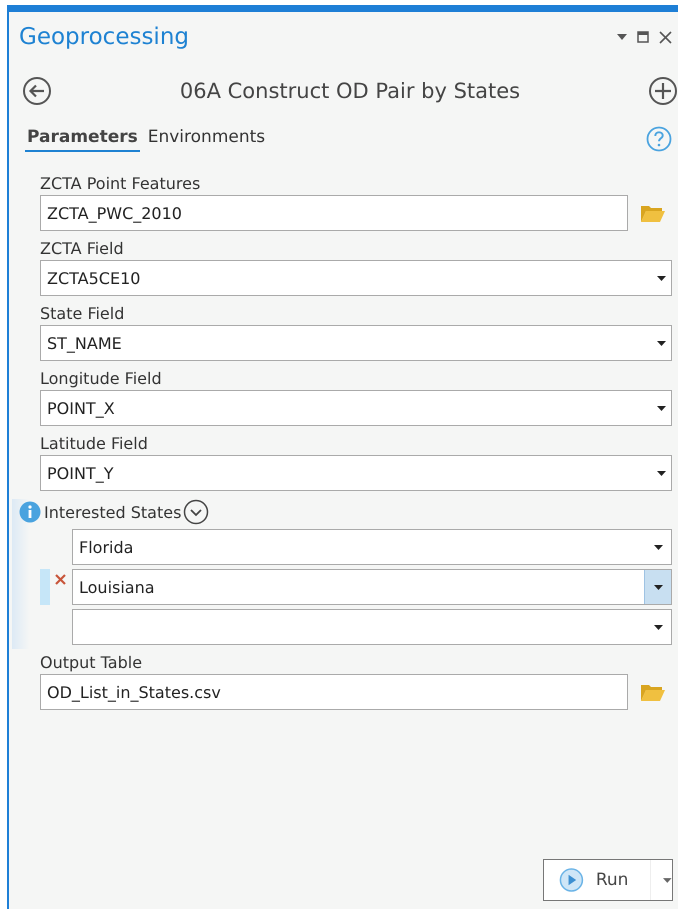 The height and width of the screenshot is (909, 678). Describe the element at coordinates (659, 139) in the screenshot. I see `help-icon` at that location.